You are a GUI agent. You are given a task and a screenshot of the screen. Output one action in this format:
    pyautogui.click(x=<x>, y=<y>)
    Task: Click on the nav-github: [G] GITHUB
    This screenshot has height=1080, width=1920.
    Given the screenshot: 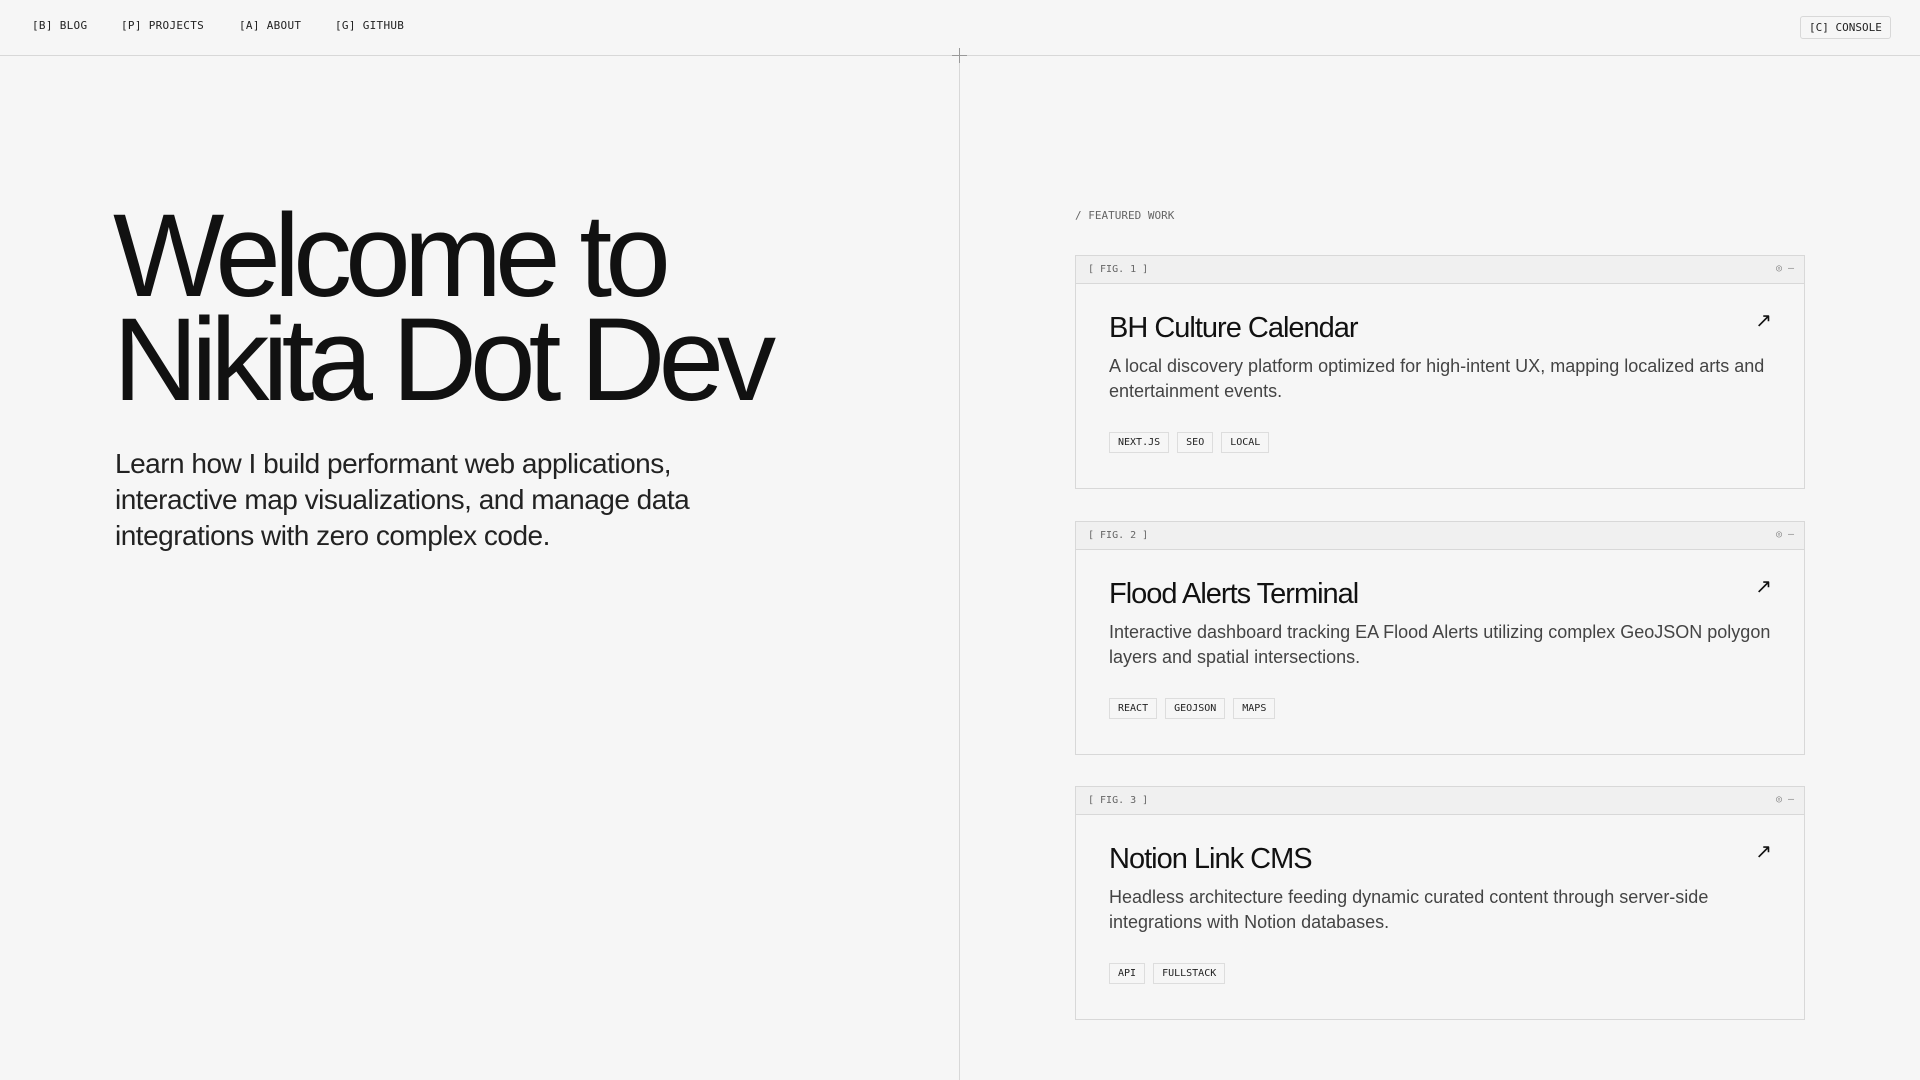 What is the action you would take?
    pyautogui.click(x=369, y=25)
    